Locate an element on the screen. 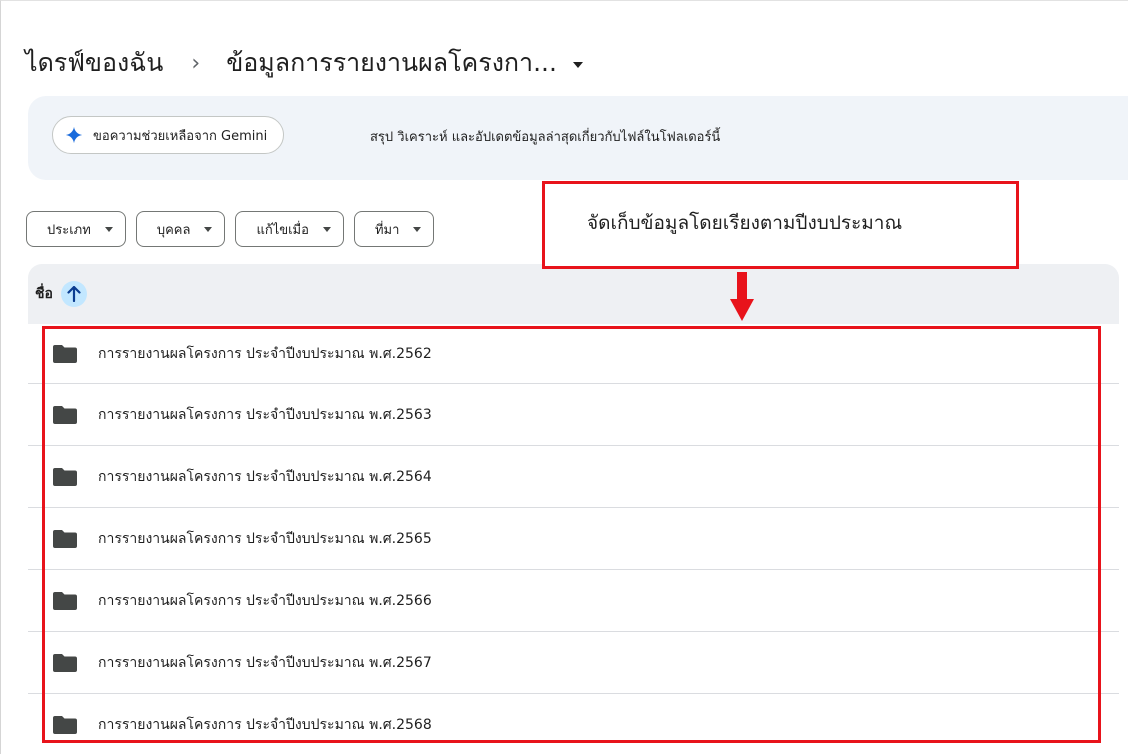 Image resolution: width=1128 pixels, height=754 pixels. filter-bar: ประเภท บุคคล แก้ไขเมื่อ ที่มา is located at coordinates (230, 229).